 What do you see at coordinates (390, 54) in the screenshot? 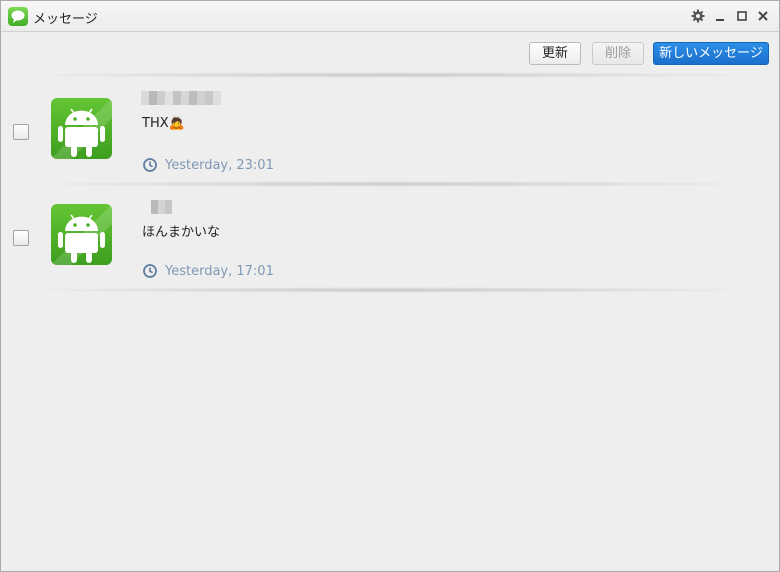
I see `toolbar: 更新 削除 新しいメッセージ` at bounding box center [390, 54].